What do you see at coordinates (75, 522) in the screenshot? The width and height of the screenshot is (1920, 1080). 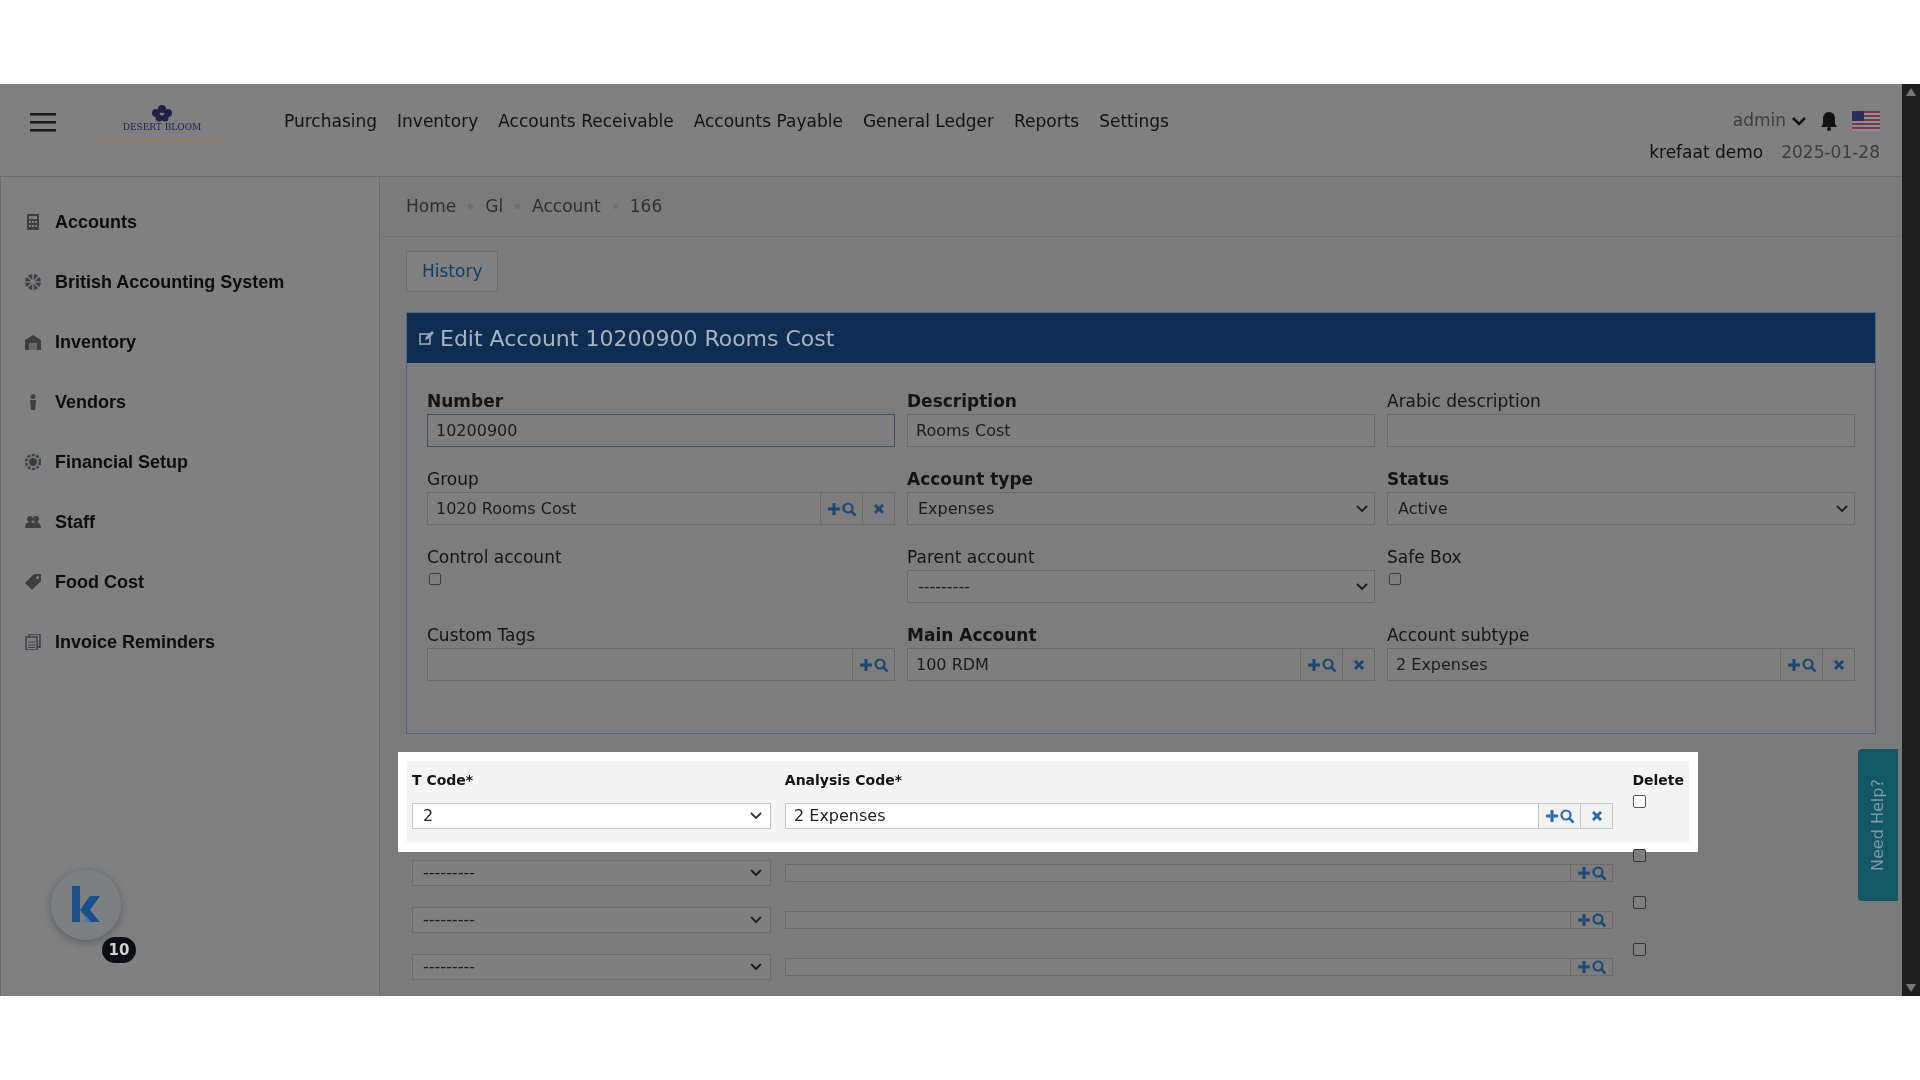 I see `sidebar-item: Staff` at bounding box center [75, 522].